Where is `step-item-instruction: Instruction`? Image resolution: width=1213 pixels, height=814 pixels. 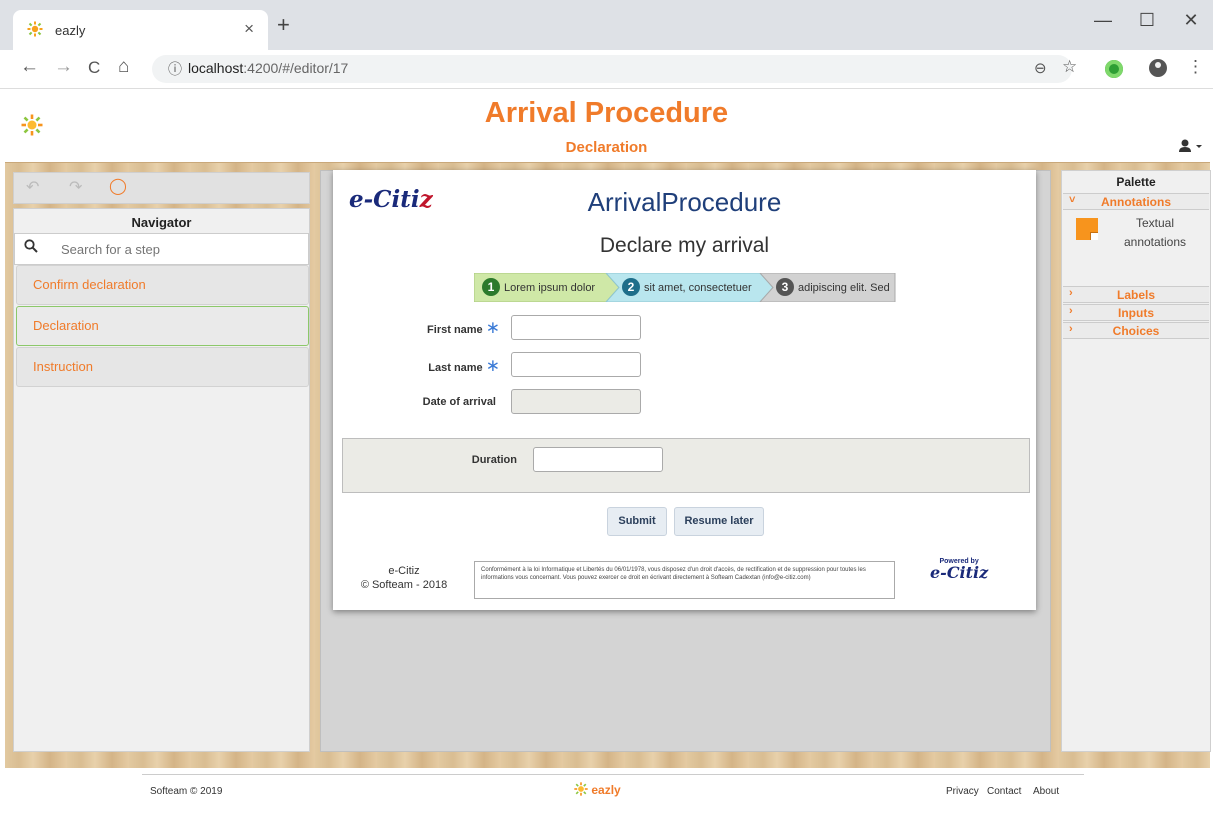
step-item-instruction: Instruction is located at coordinates (162, 367).